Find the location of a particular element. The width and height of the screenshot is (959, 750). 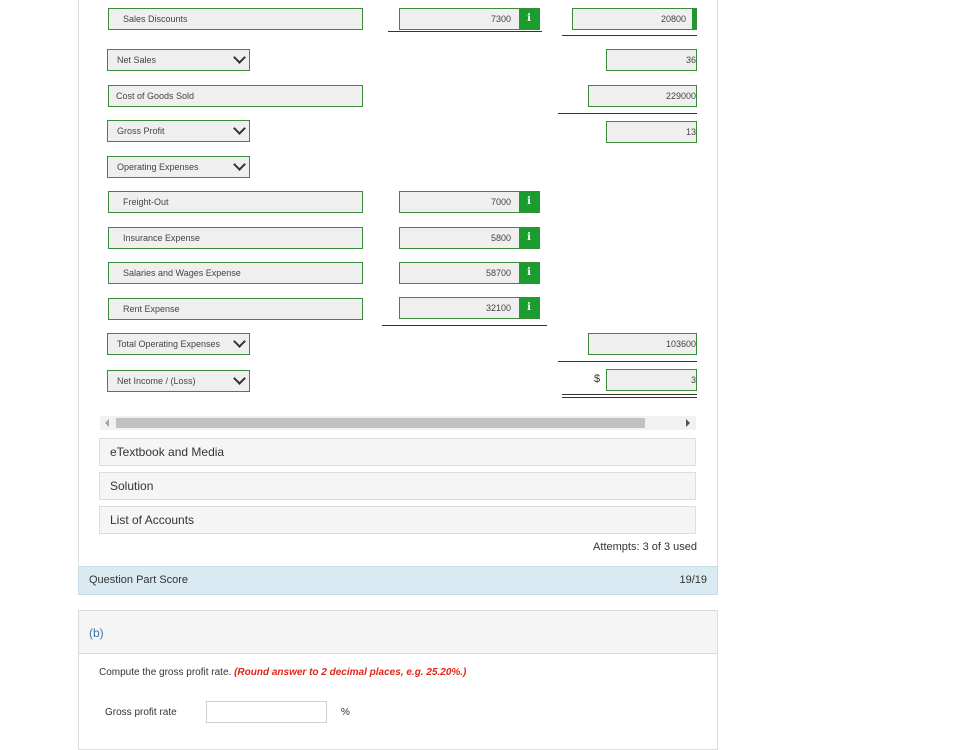

amount-salaries-wages: 58700 i is located at coordinates (469, 273).